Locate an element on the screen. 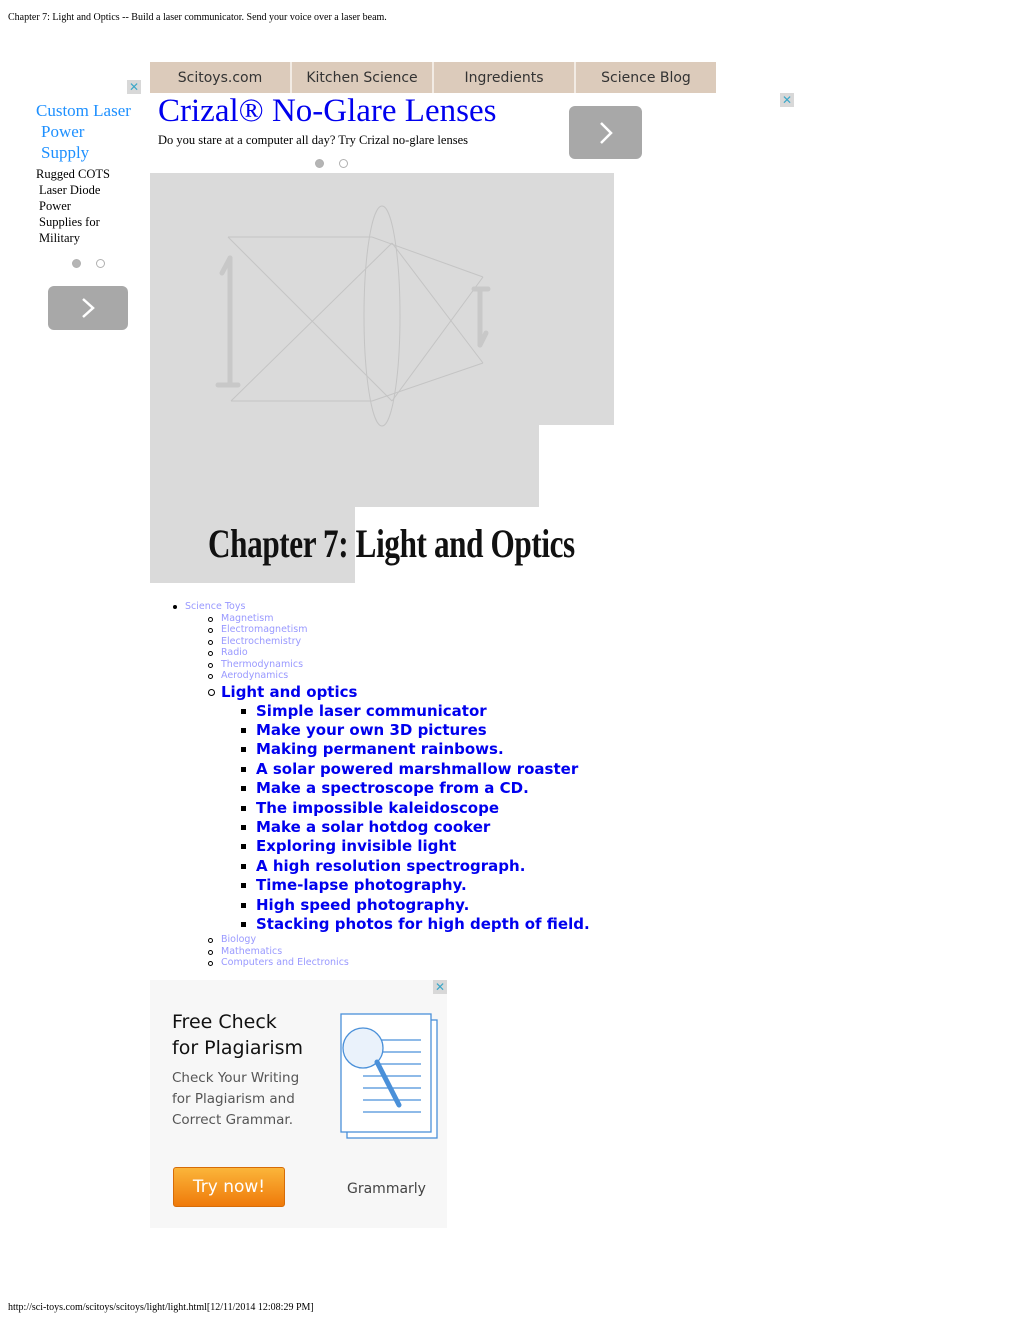  tree-subitem: Exploring invisible light is located at coordinates (415, 846).